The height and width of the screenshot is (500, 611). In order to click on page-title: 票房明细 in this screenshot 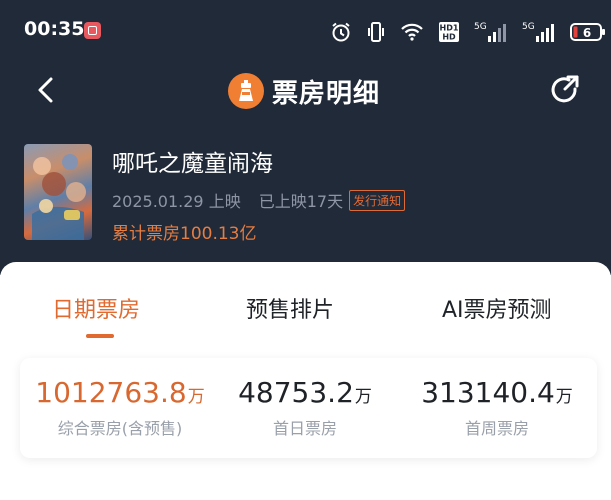, I will do `click(326, 93)`.